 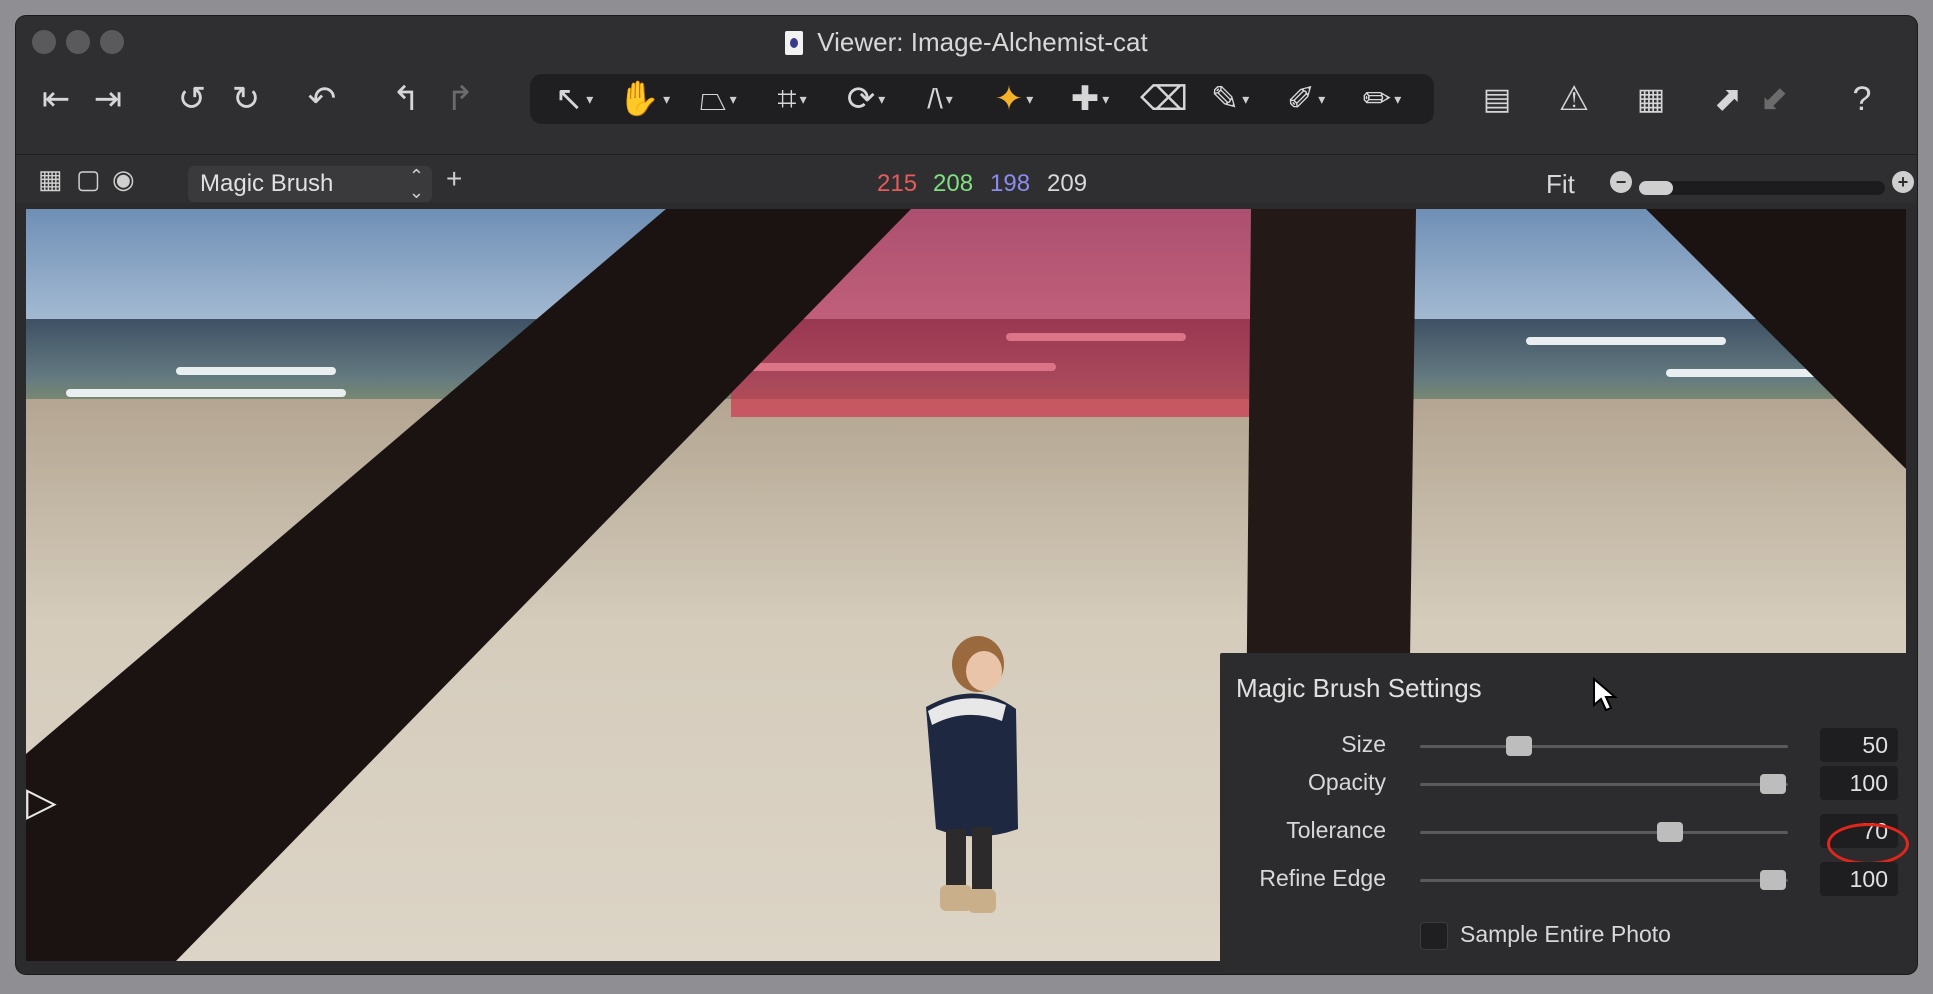 What do you see at coordinates (123, 179) in the screenshot?
I see `proof-view-icon: ◉` at bounding box center [123, 179].